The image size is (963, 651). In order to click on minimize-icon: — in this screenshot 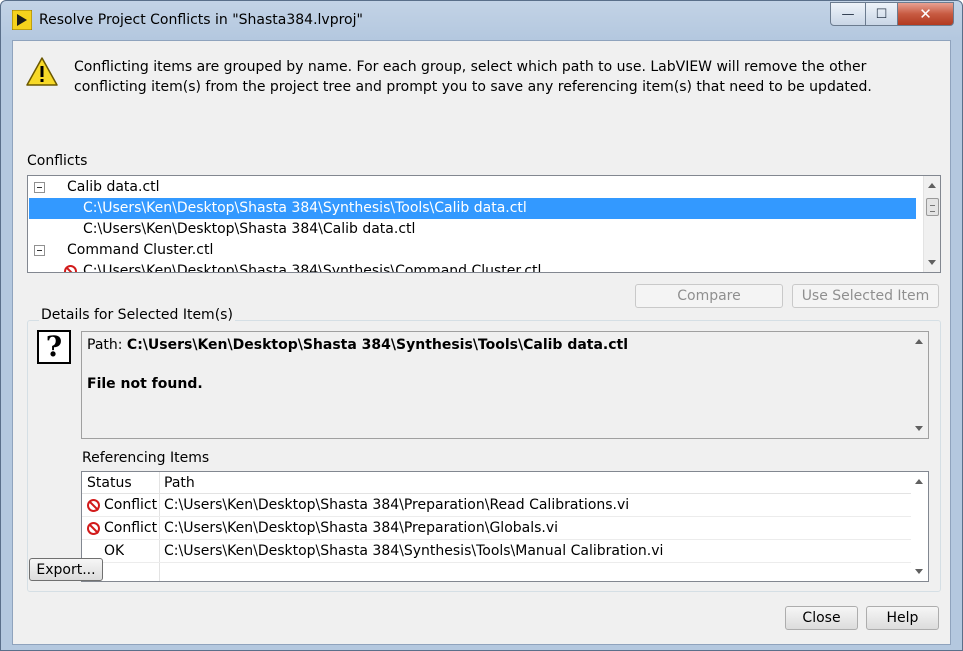, I will do `click(848, 14)`.